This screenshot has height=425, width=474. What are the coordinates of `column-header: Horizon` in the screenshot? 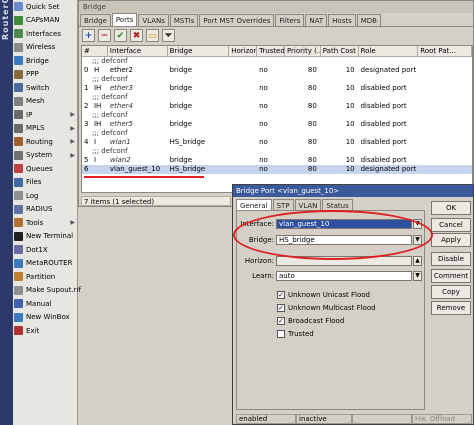 It's located at (243, 51).